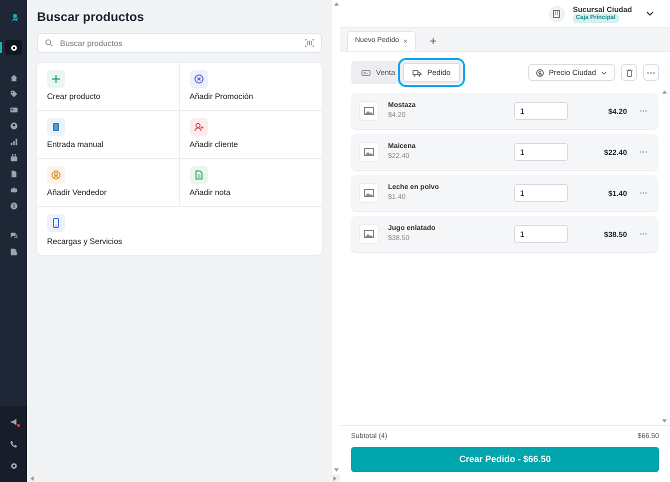  I want to click on action-tile: Crear producto, so click(108, 87).